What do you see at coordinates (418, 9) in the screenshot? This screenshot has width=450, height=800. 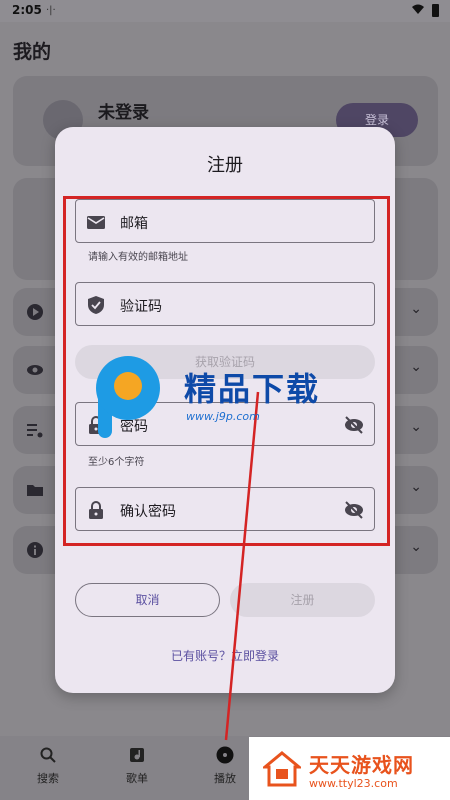 I see `wifi-icon` at bounding box center [418, 9].